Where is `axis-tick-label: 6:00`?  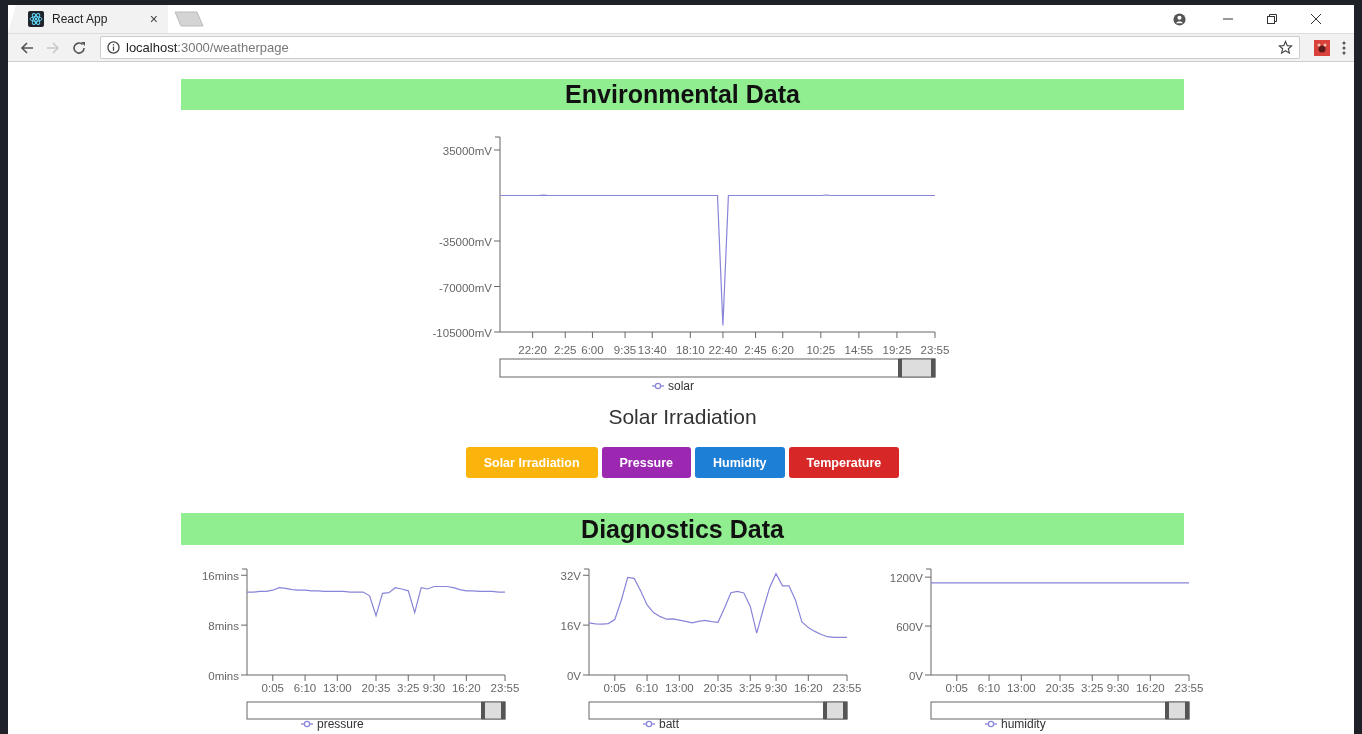
axis-tick-label: 6:00 is located at coordinates (592, 350).